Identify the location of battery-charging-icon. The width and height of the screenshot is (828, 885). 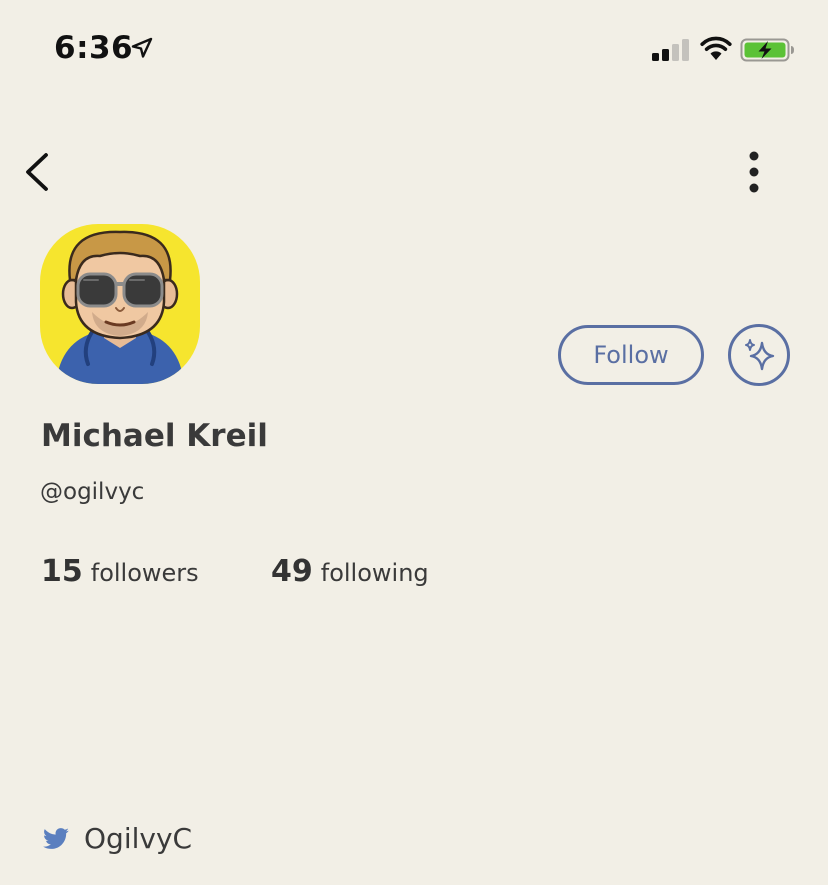
(768, 50).